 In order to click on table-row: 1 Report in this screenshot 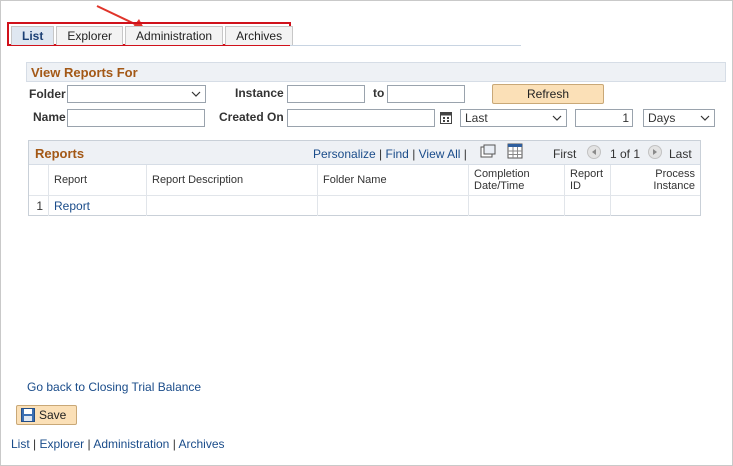, I will do `click(364, 205)`.